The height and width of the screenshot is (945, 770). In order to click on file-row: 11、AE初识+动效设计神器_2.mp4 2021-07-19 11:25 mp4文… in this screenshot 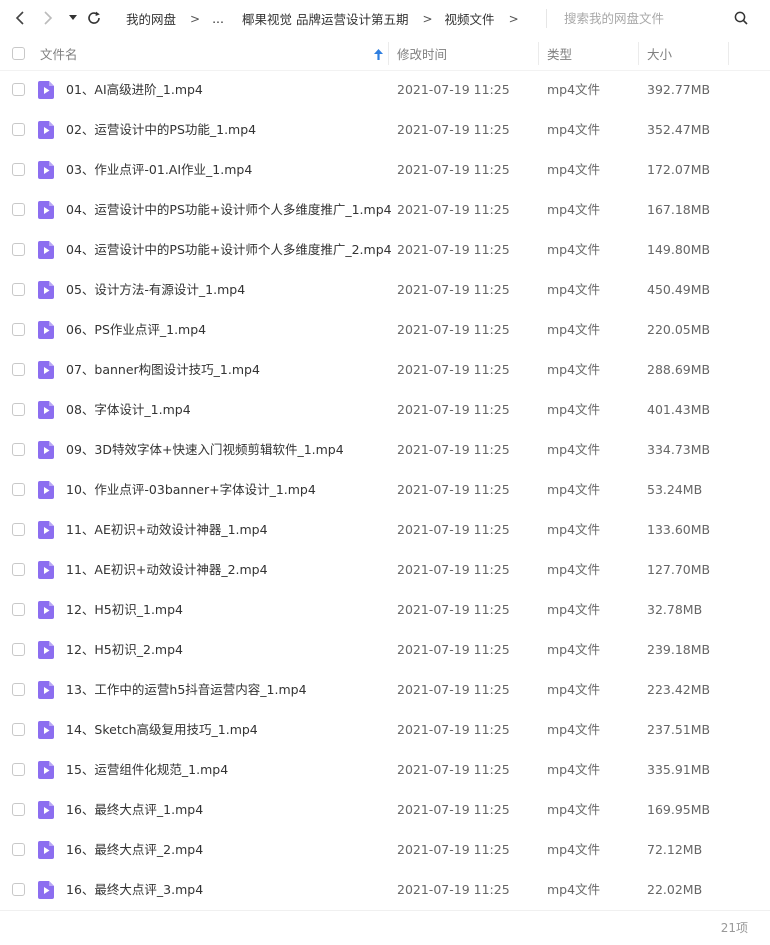, I will do `click(385, 570)`.